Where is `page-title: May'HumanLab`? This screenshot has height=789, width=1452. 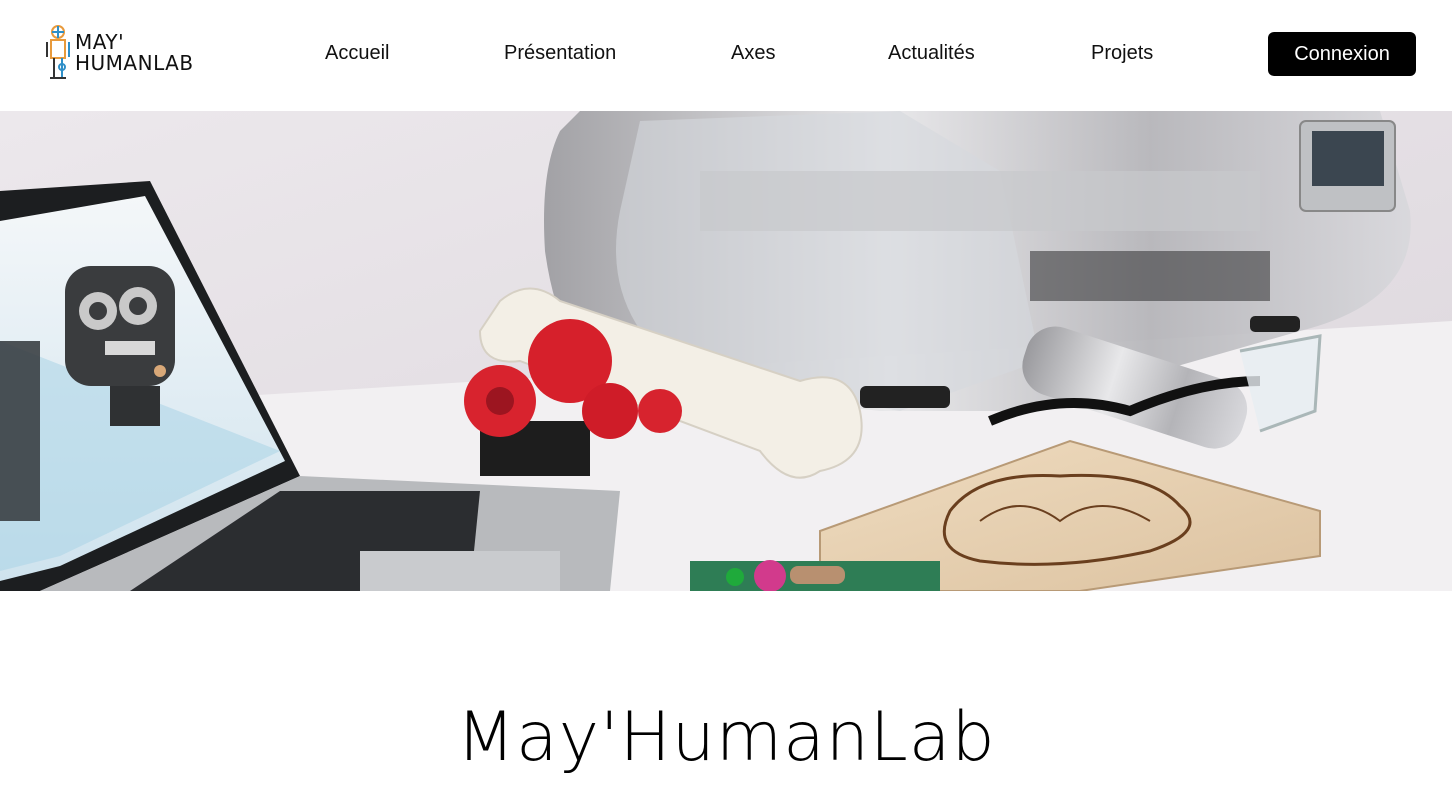
page-title: May'HumanLab is located at coordinates (726, 737).